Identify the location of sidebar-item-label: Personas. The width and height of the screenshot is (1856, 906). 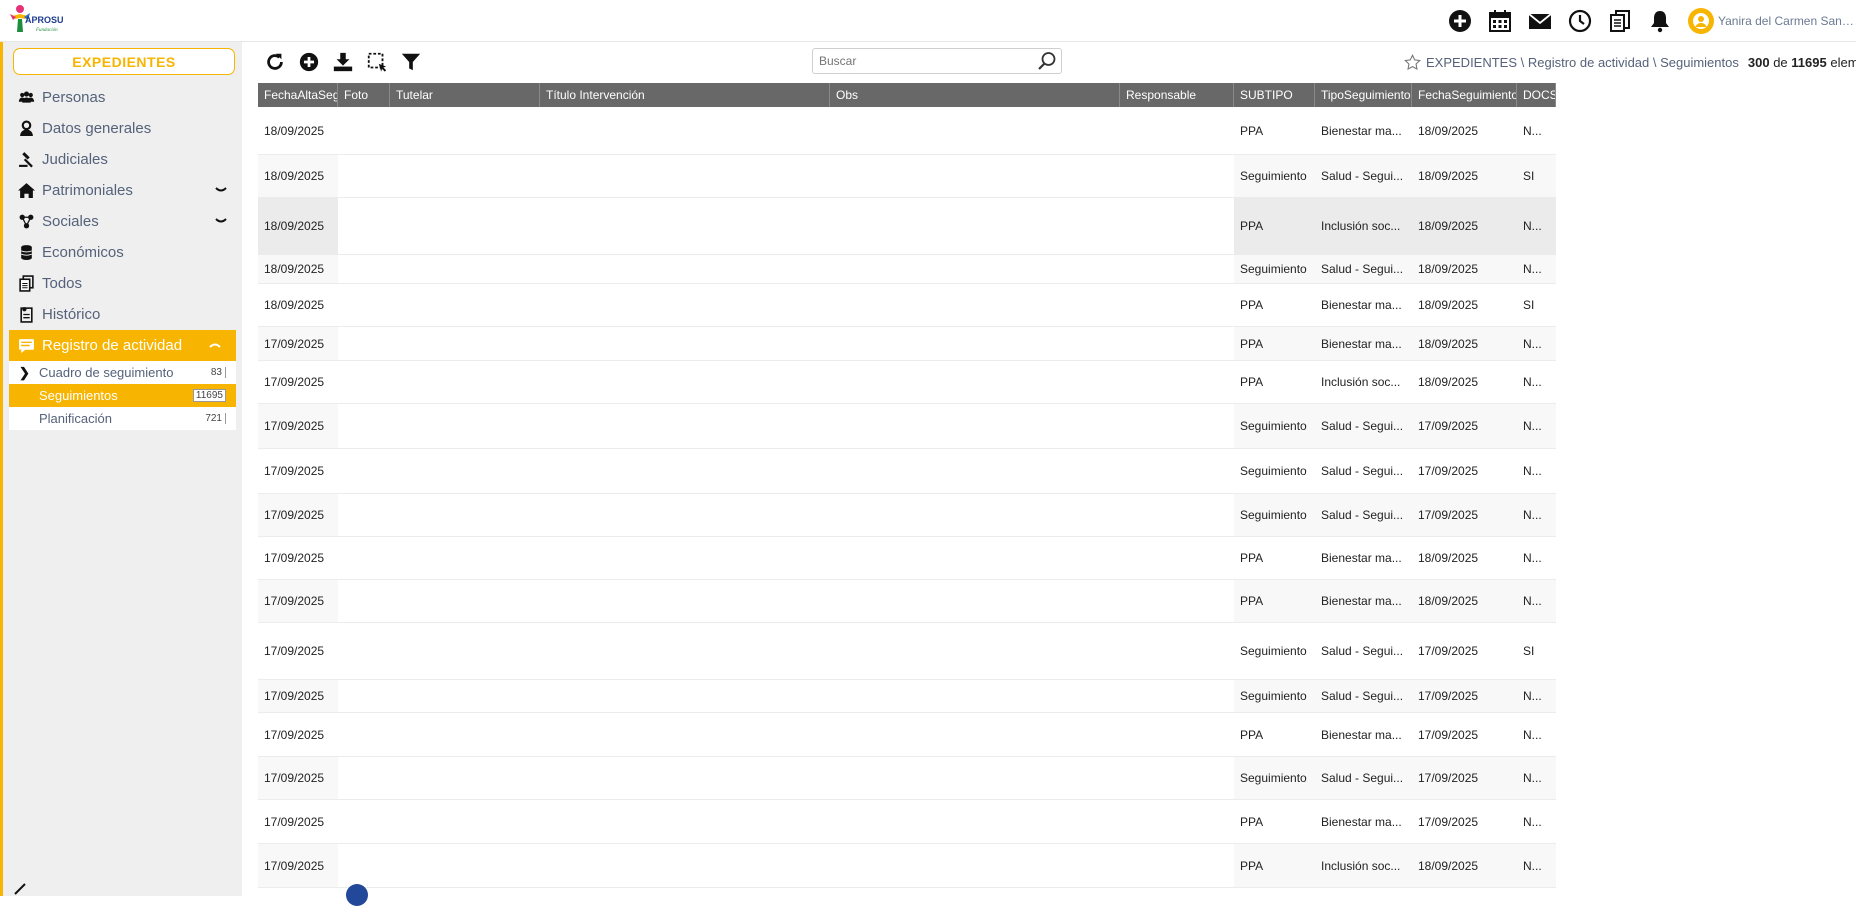
(74, 97).